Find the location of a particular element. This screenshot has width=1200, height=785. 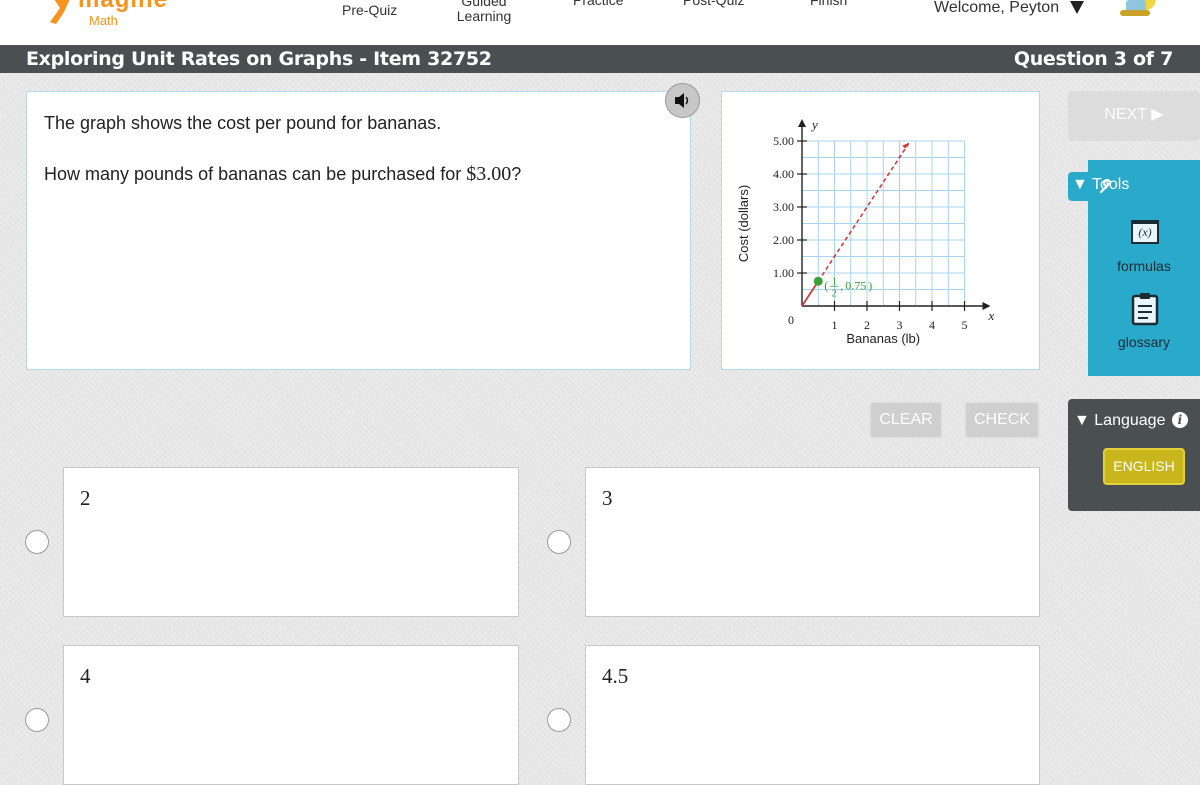

answer-text: 3 is located at coordinates (607, 498).